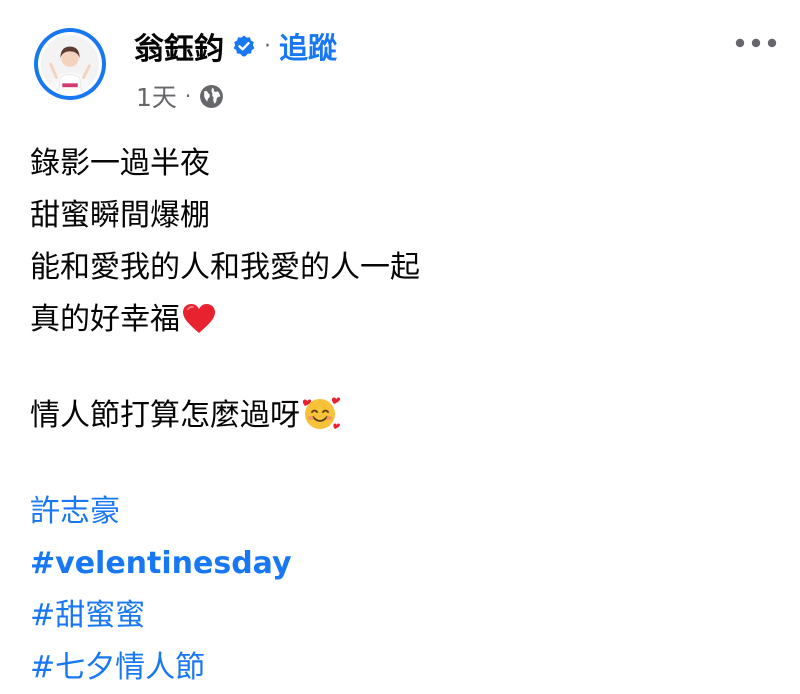 Image resolution: width=800 pixels, height=694 pixels. I want to click on post-question-line: 情人節打算怎麼過呀, so click(405, 416).